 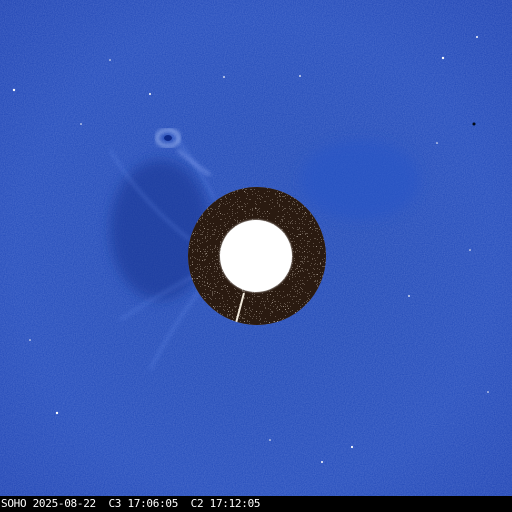 I want to click on image-caption: SOHO 2025-08-22 C3 17:06:05 C2 17:12:05, so click(x=131, y=503).